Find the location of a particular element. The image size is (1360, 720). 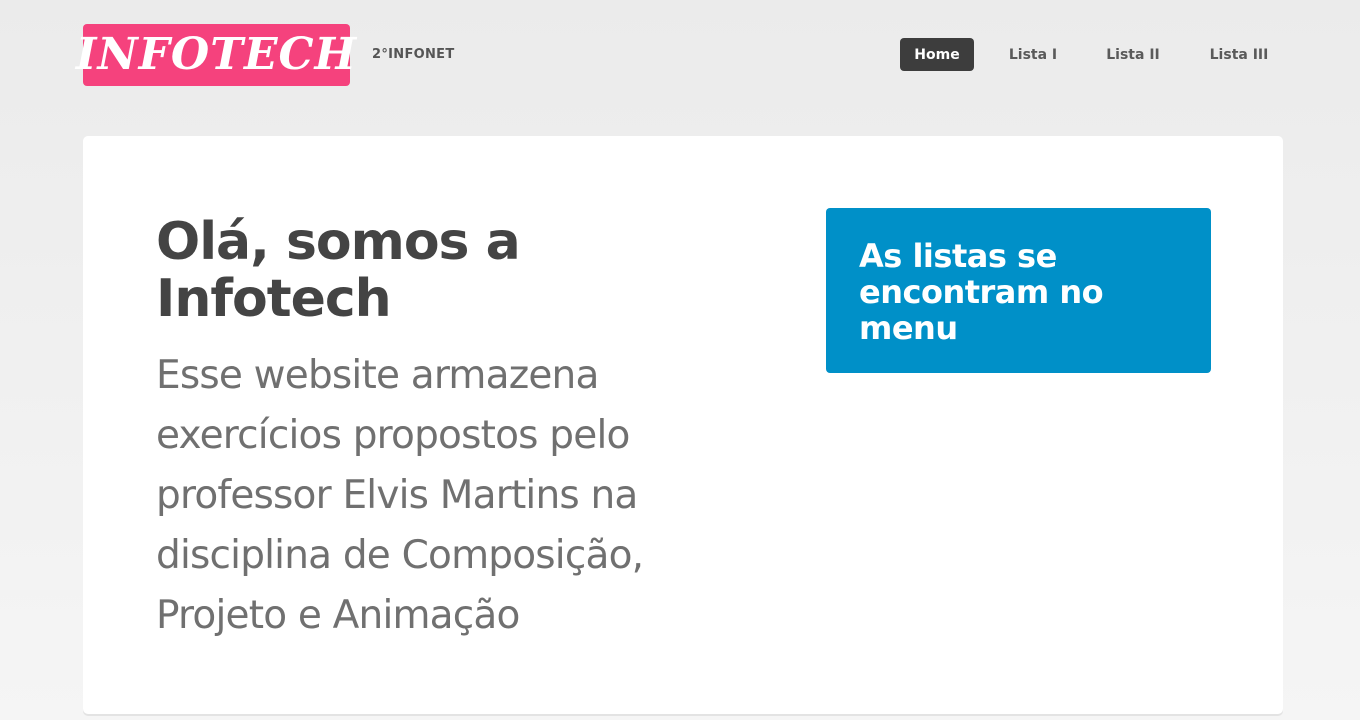

callout-text: As listas se encontram no menu is located at coordinates (981, 292).